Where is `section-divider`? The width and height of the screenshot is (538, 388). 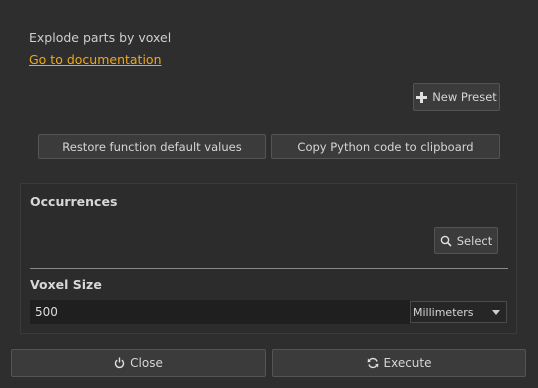 section-divider is located at coordinates (269, 268).